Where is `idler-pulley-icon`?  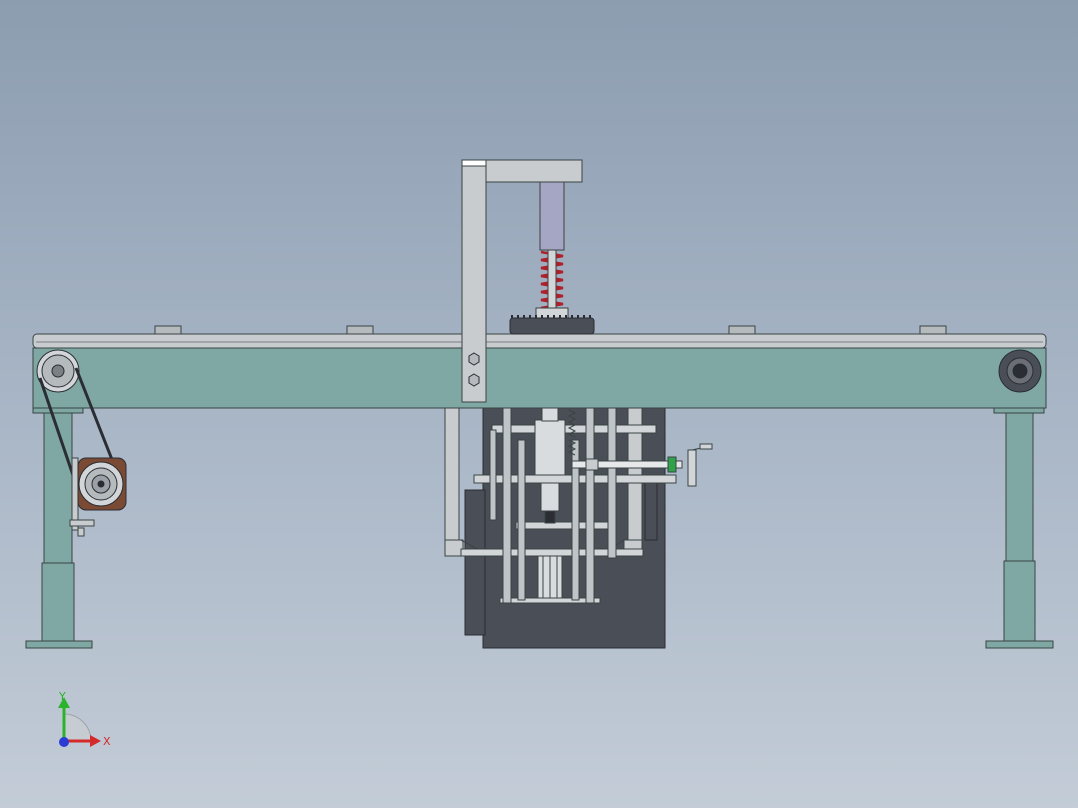
idler-pulley-icon is located at coordinates (1020, 371).